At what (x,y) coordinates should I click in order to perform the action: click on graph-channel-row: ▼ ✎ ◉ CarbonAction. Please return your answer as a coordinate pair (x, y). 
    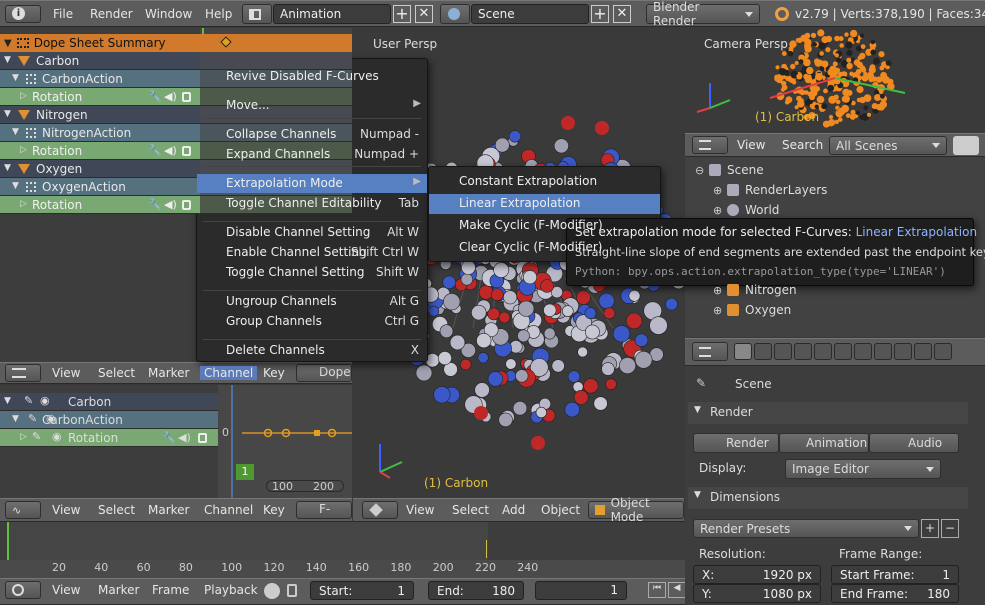
    Looking at the image, I should click on (109, 420).